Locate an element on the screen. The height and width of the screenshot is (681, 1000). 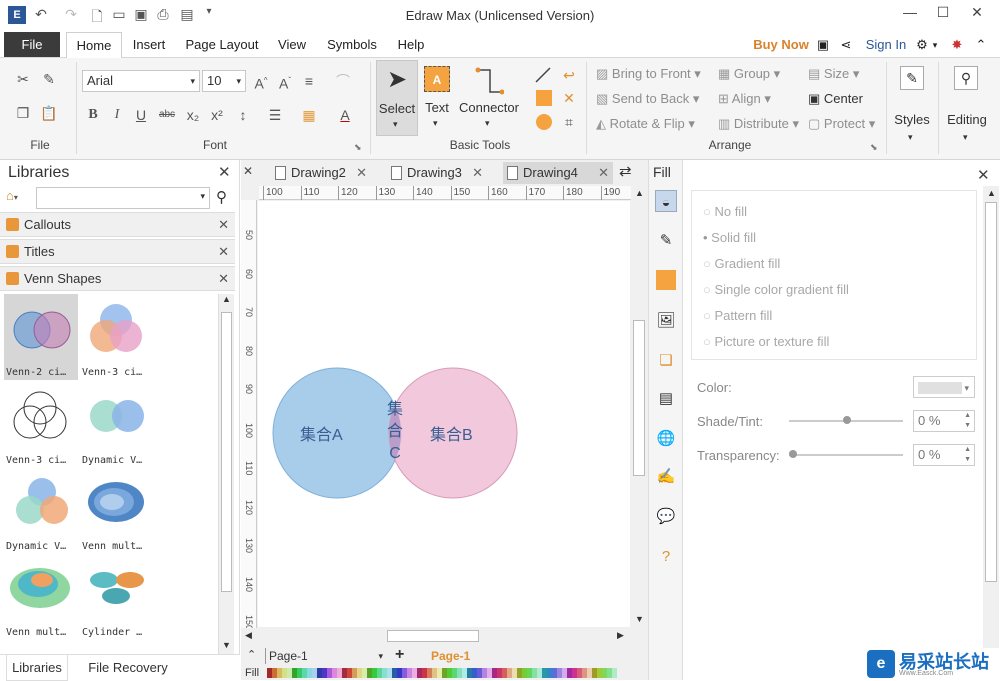
rotate-flip-button: ◭ Rotate & Flip ▾ is located at coordinates (656, 124).